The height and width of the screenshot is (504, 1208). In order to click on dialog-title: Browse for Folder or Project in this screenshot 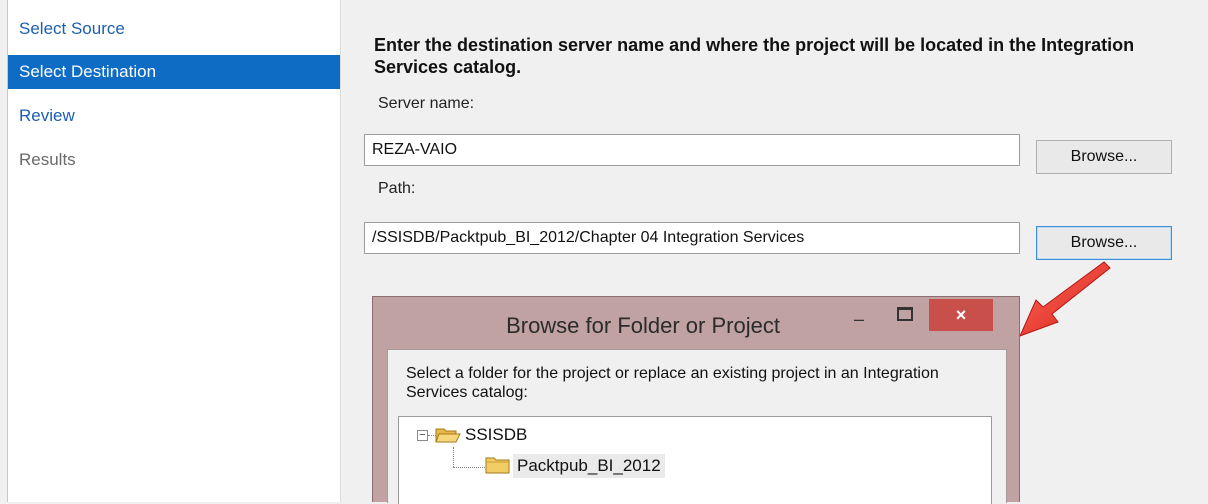, I will do `click(643, 325)`.